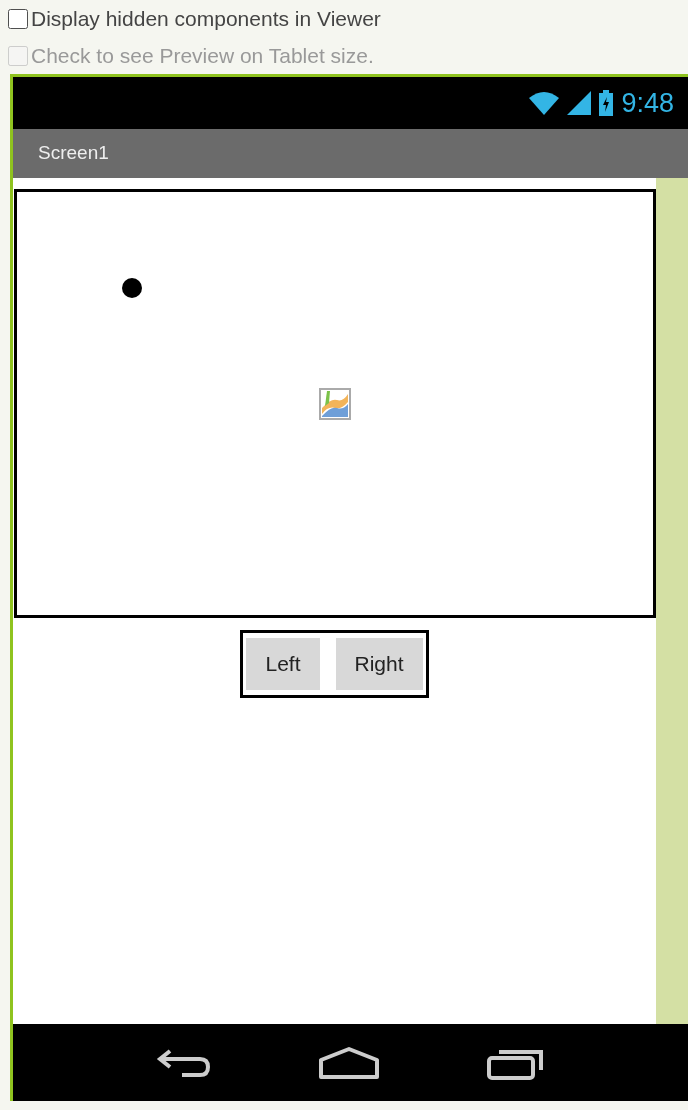  What do you see at coordinates (184, 1062) in the screenshot?
I see `back-icon` at bounding box center [184, 1062].